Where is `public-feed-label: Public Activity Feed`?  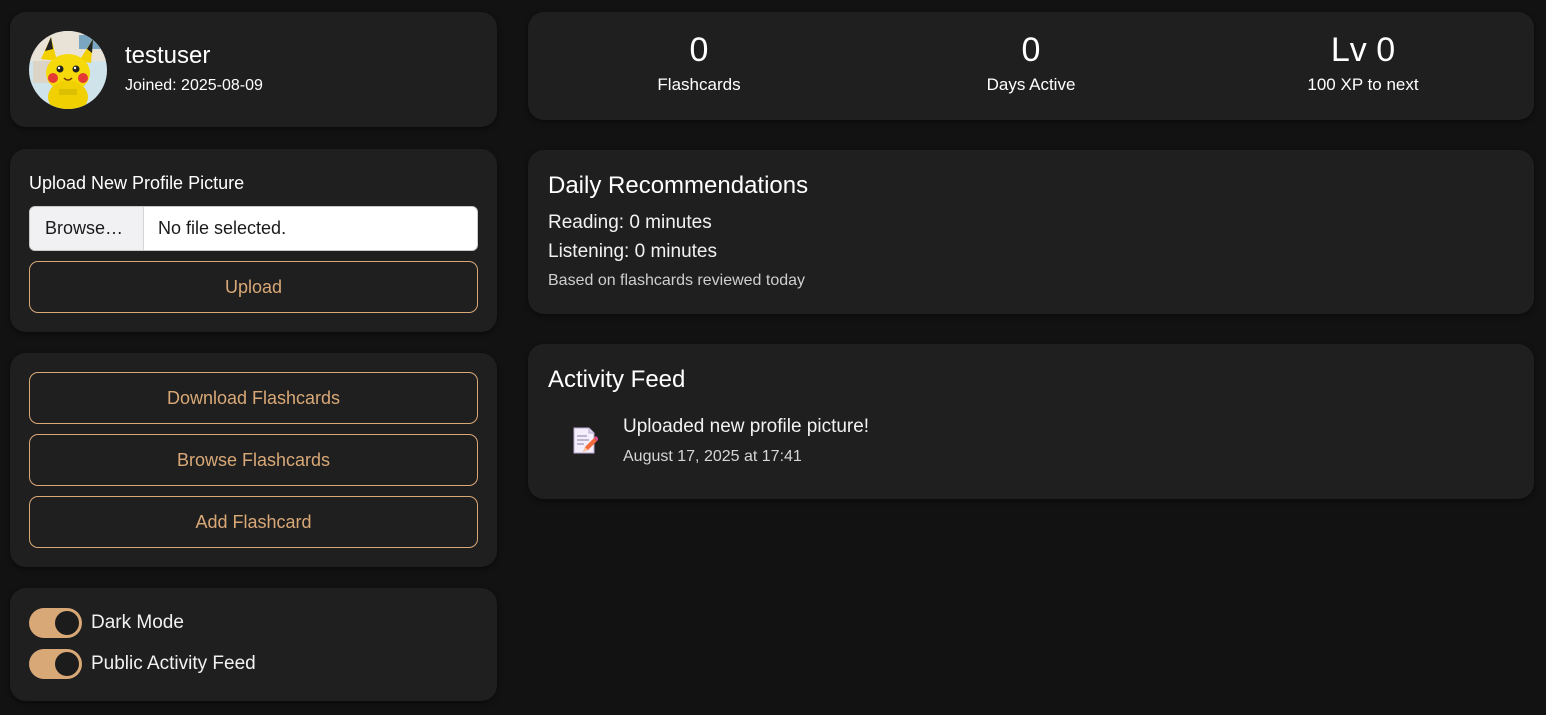 public-feed-label: Public Activity Feed is located at coordinates (173, 663).